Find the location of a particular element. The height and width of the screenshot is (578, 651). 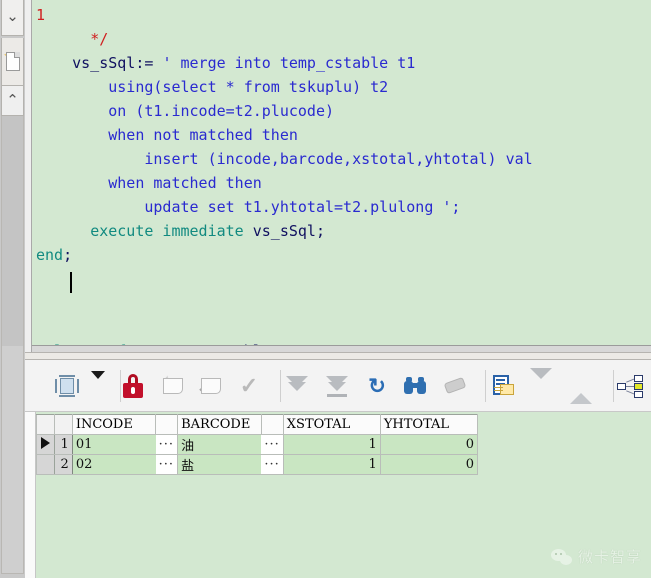

current-row-arrow-icon is located at coordinates (45, 442).